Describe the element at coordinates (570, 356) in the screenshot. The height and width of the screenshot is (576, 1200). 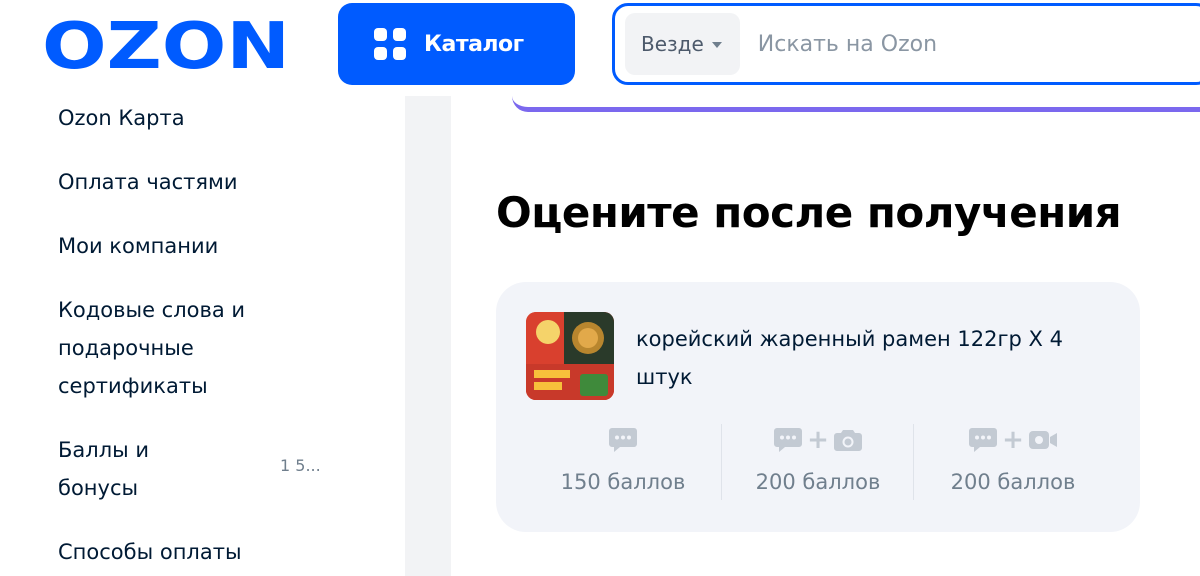
I see `product-image` at that location.